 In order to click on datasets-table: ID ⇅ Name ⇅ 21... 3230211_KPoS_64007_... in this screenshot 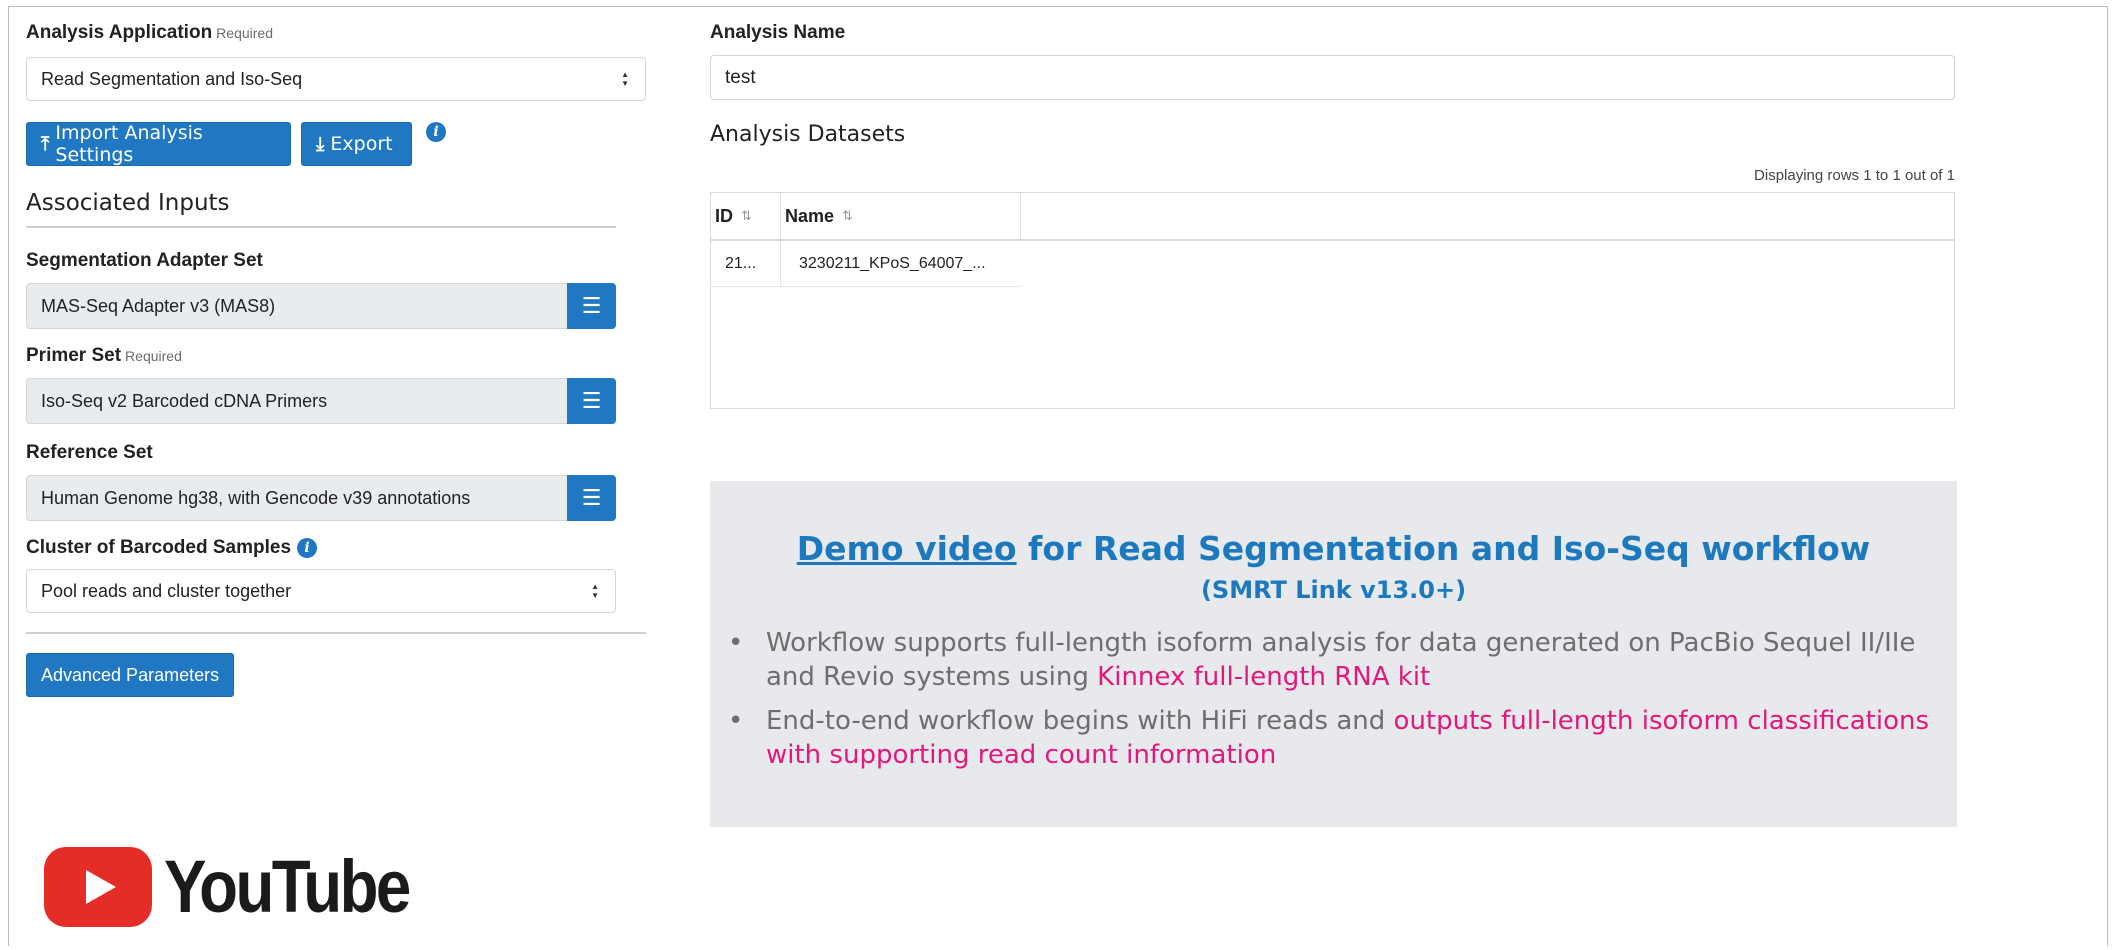, I will do `click(1332, 300)`.